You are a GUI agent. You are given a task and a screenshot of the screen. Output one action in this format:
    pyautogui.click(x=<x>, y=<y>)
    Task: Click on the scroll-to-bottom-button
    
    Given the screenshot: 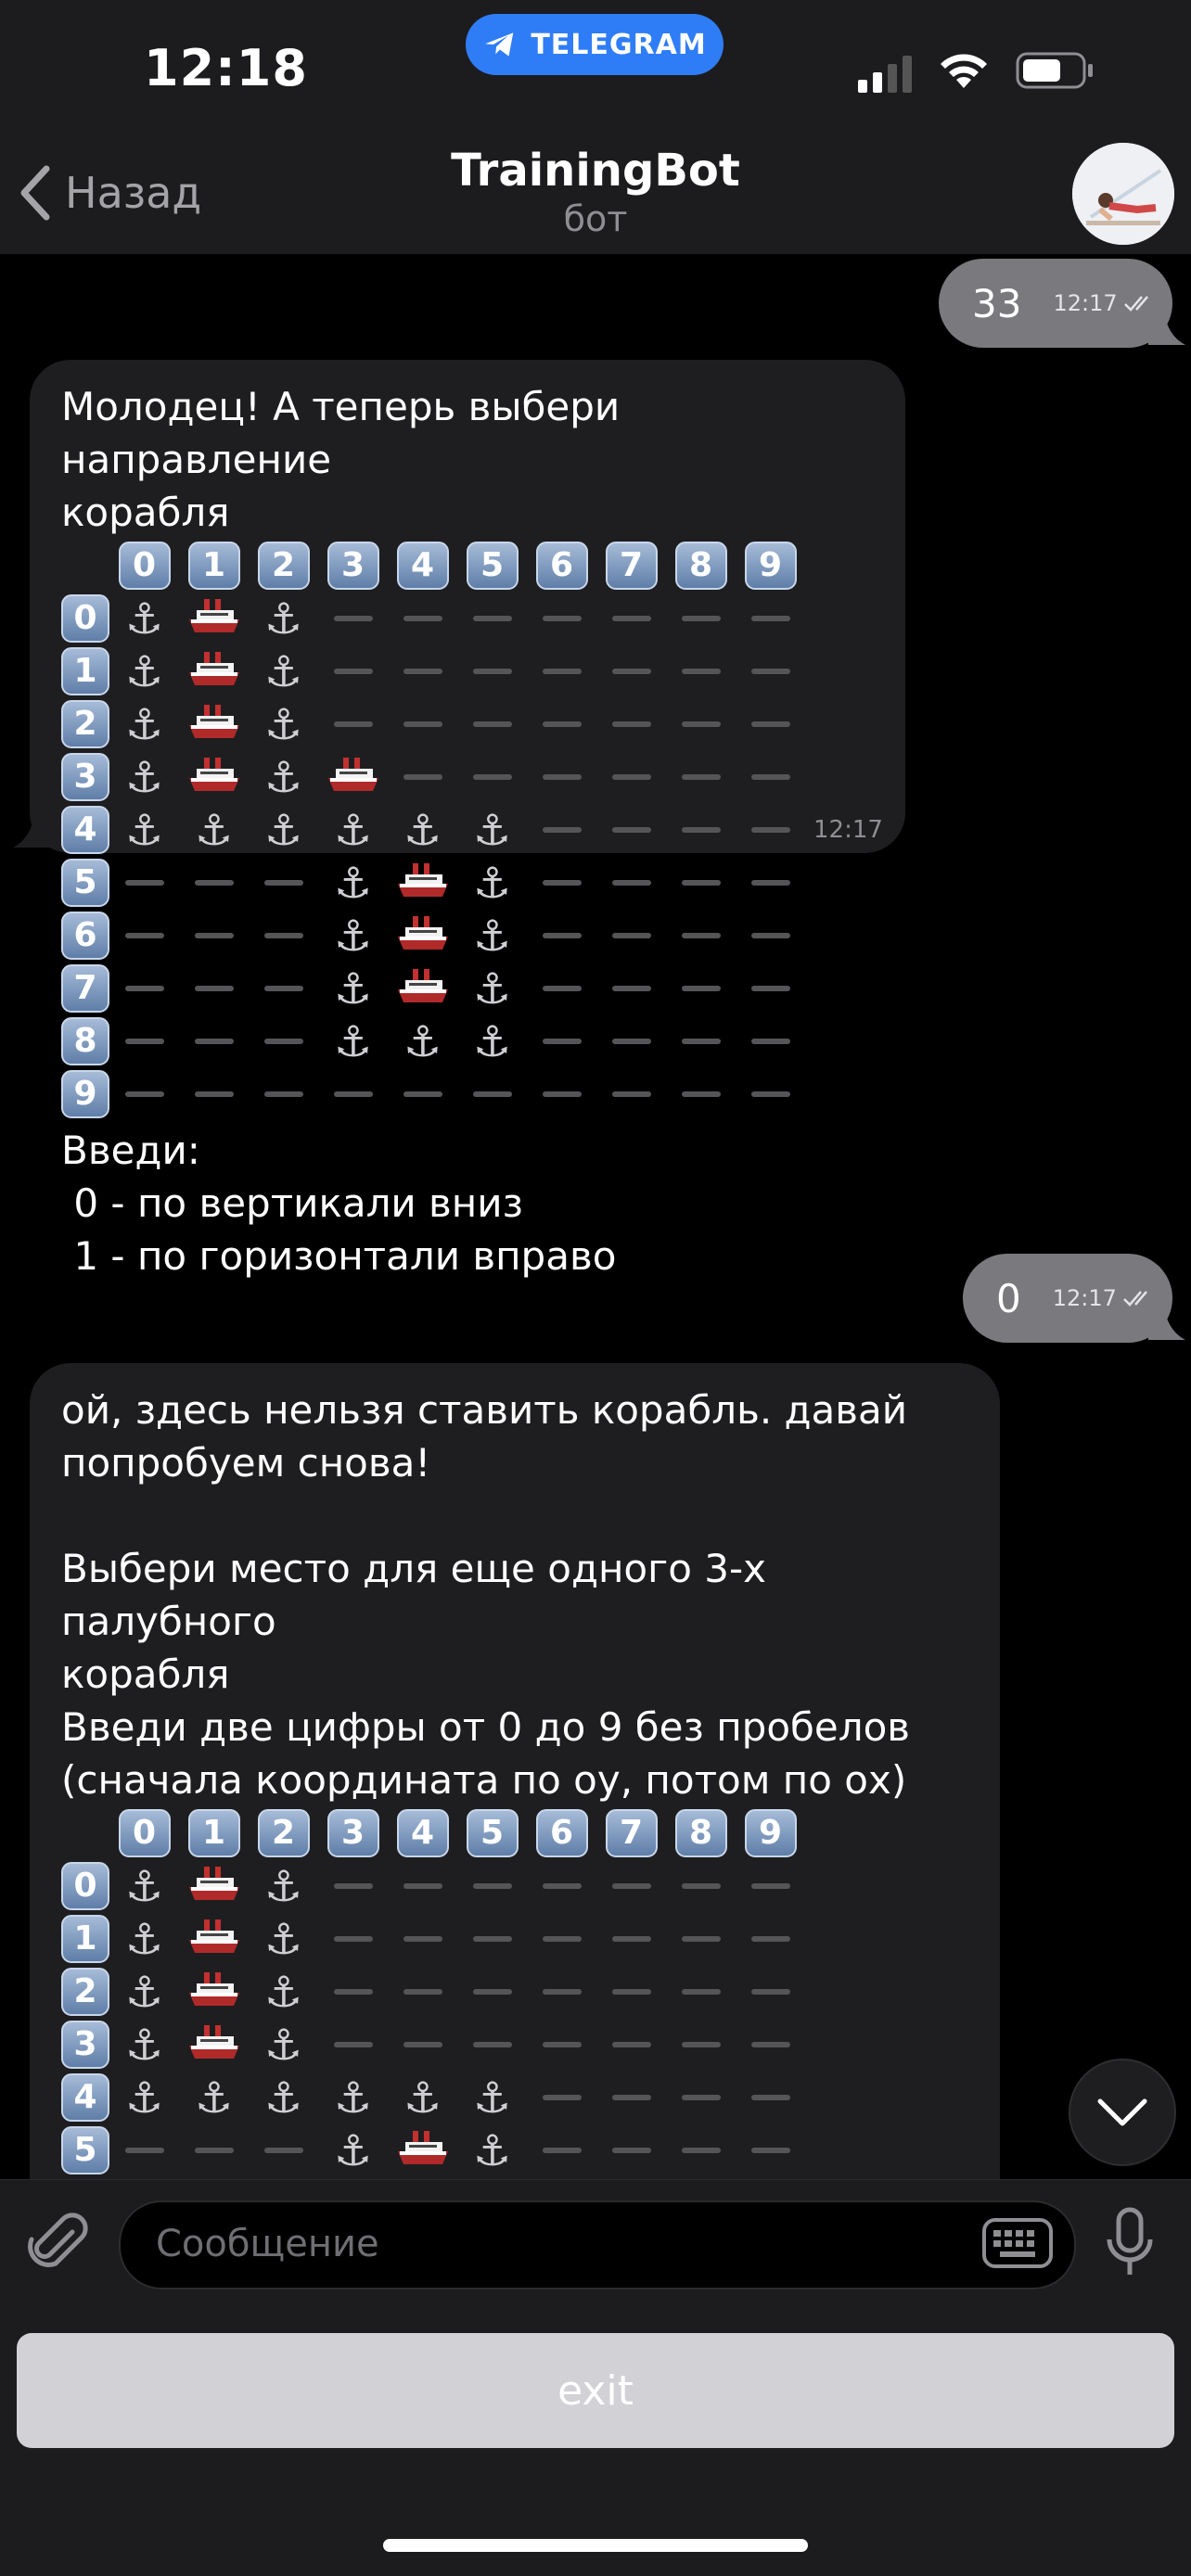 What is the action you would take?
    pyautogui.click(x=1122, y=2112)
    